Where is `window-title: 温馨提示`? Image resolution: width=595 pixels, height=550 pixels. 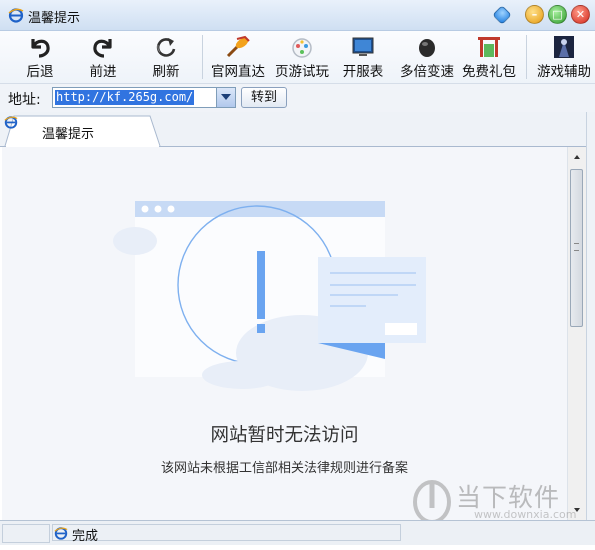
window-title: 温馨提示 is located at coordinates (54, 18).